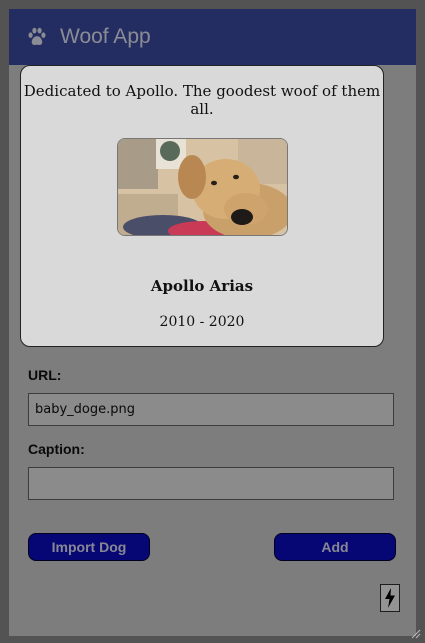  Describe the element at coordinates (202, 187) in the screenshot. I see `dog-photo` at that location.